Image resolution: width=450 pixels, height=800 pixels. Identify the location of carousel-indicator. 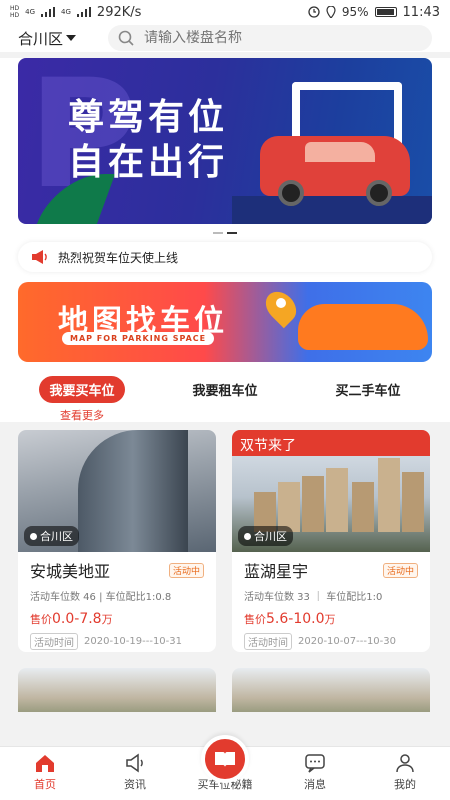
(225, 233).